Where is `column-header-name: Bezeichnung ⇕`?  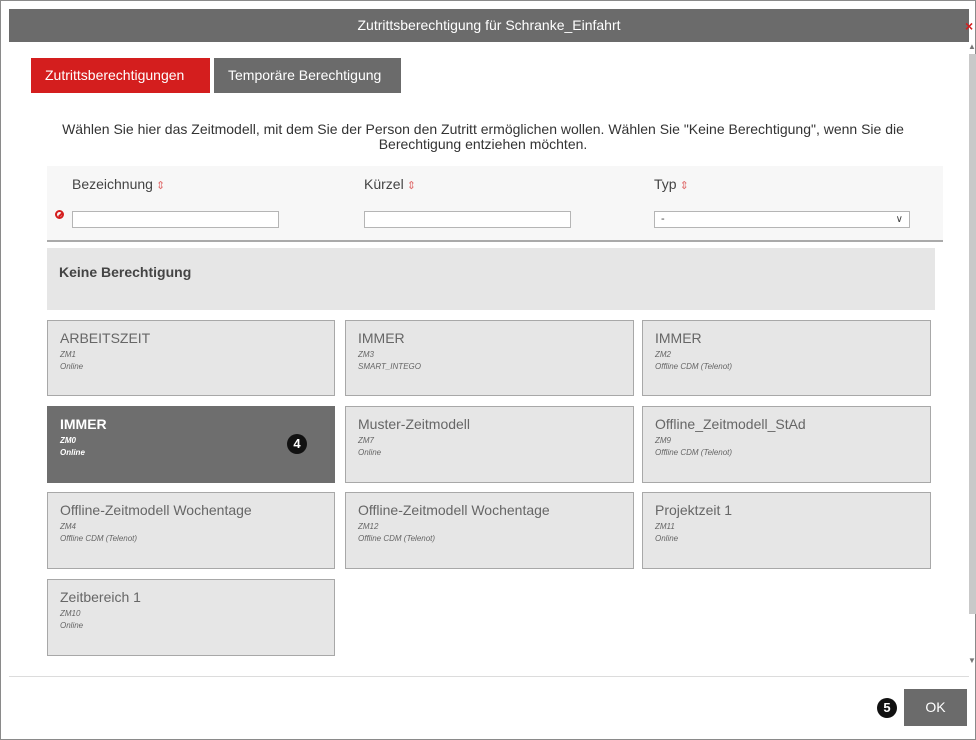 column-header-name: Bezeichnung ⇕ is located at coordinates (118, 184).